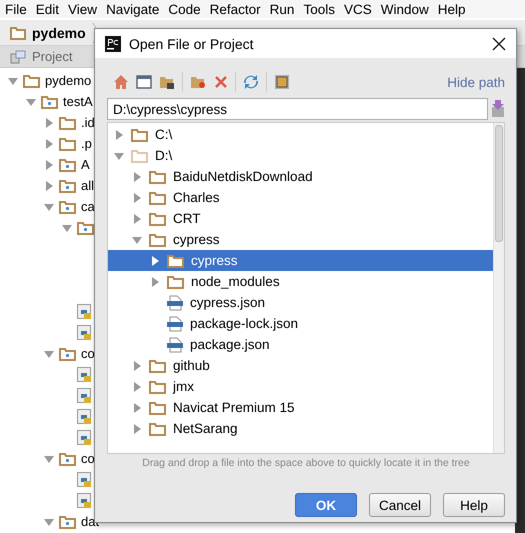  What do you see at coordinates (139, 155) in the screenshot?
I see `drive-folder-icon` at bounding box center [139, 155].